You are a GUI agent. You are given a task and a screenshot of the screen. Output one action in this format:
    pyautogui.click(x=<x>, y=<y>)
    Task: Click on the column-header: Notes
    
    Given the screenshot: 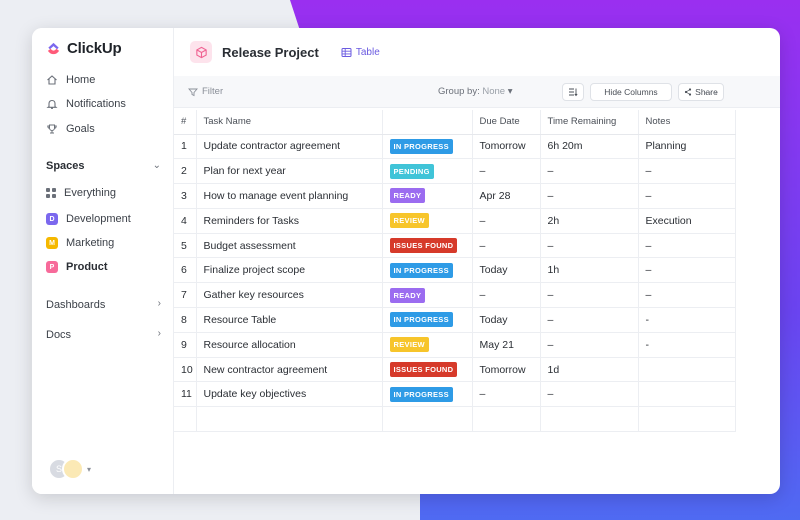 What is the action you would take?
    pyautogui.click(x=687, y=122)
    